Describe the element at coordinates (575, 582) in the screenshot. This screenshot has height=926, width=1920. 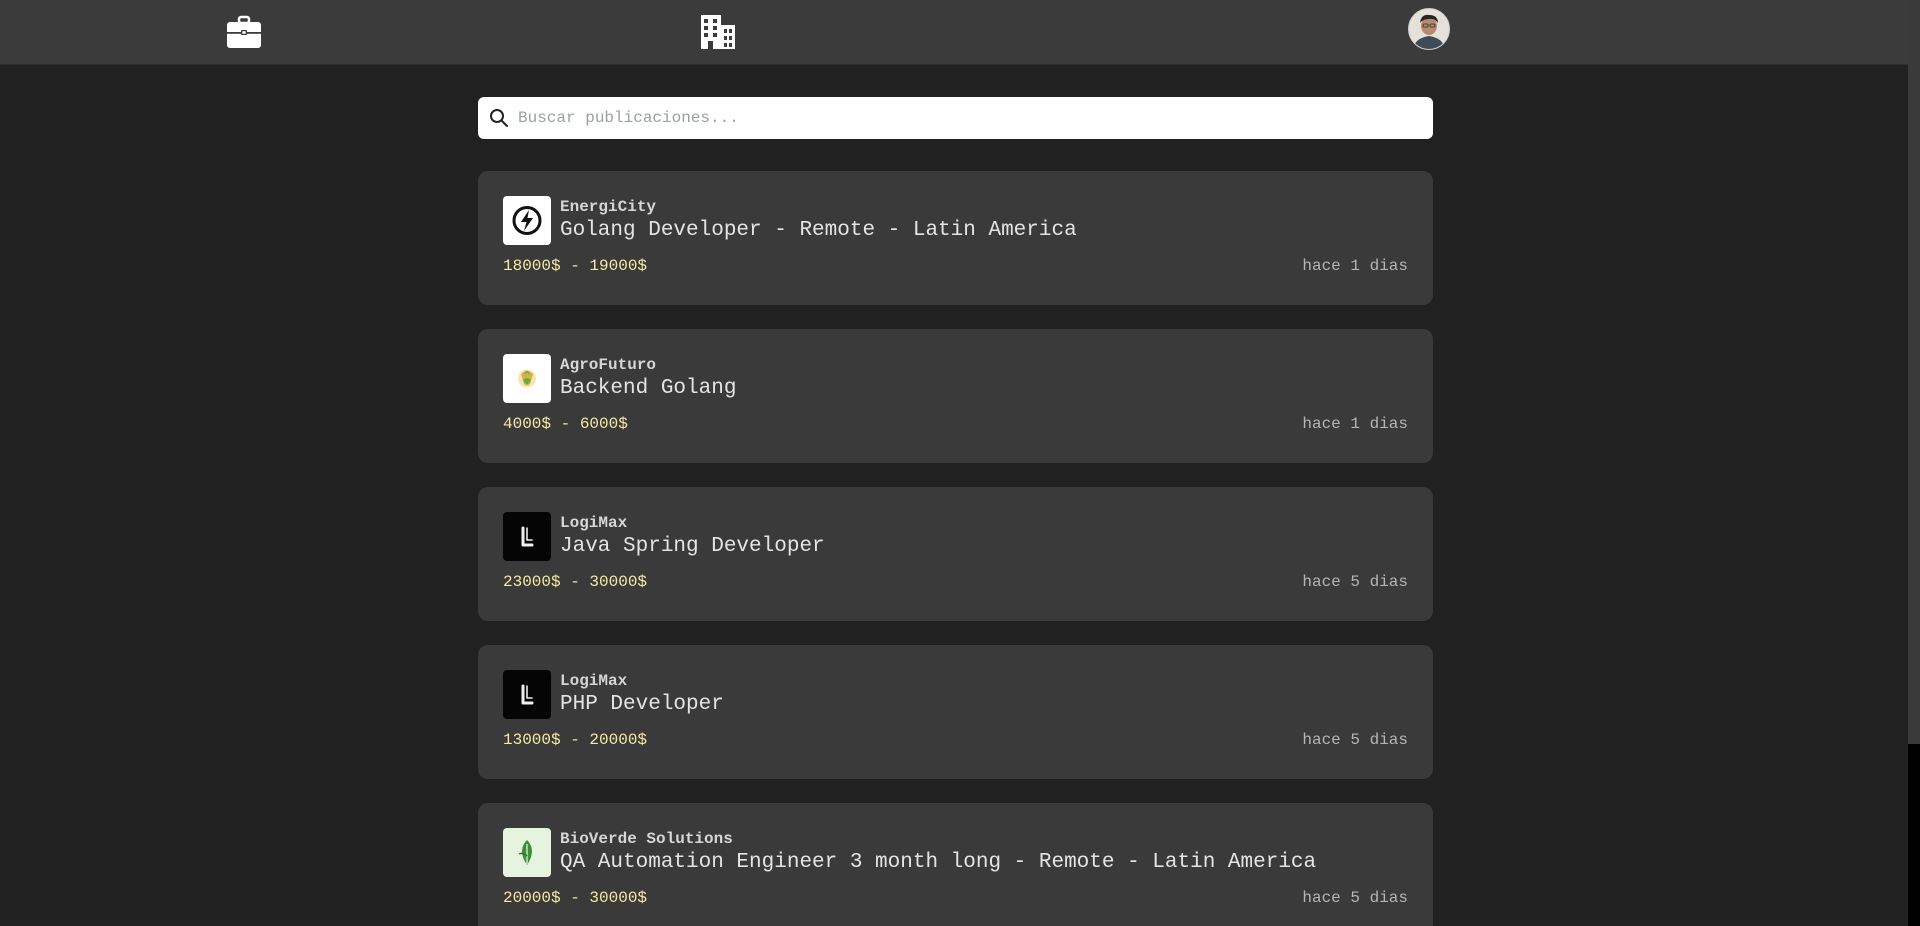
I see `salary-range: 23000$ - 30000$` at that location.